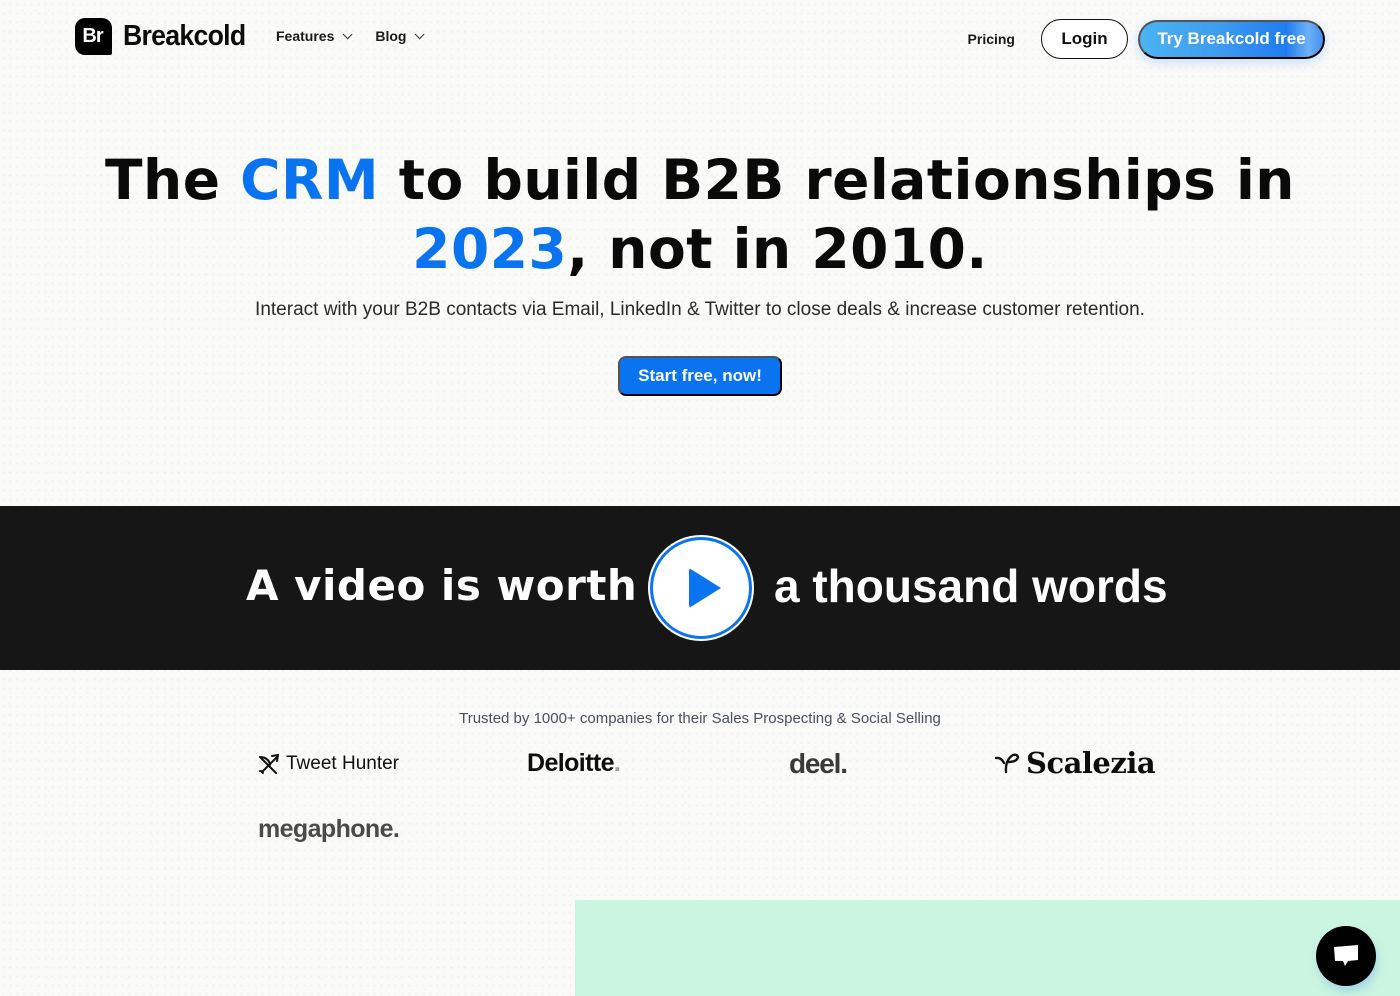 The image size is (1400, 996). I want to click on play-icon, so click(705, 588).